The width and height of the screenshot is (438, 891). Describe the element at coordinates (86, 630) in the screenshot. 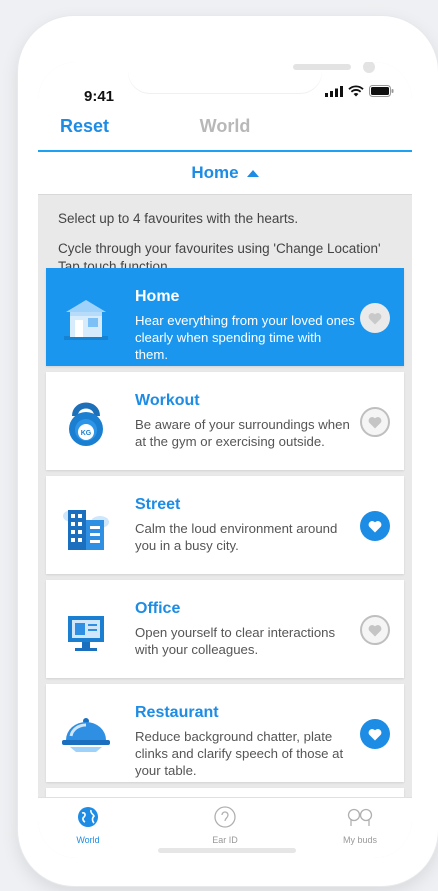

I see `computer-monitor-icon` at that location.